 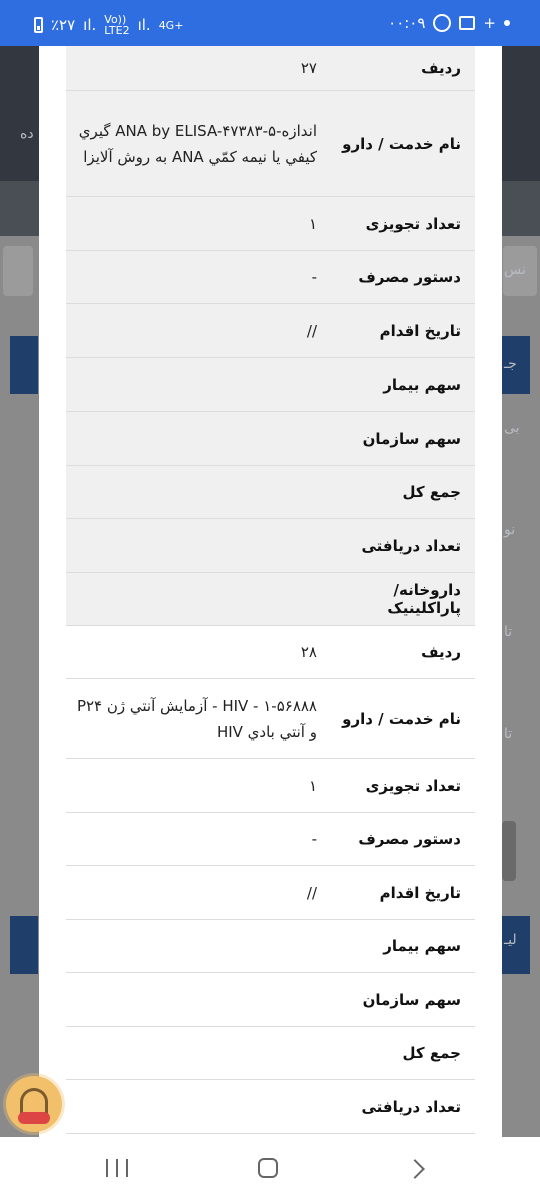 I want to click on table-row: داروخانه/پاراکلینیک, so click(x=270, y=599).